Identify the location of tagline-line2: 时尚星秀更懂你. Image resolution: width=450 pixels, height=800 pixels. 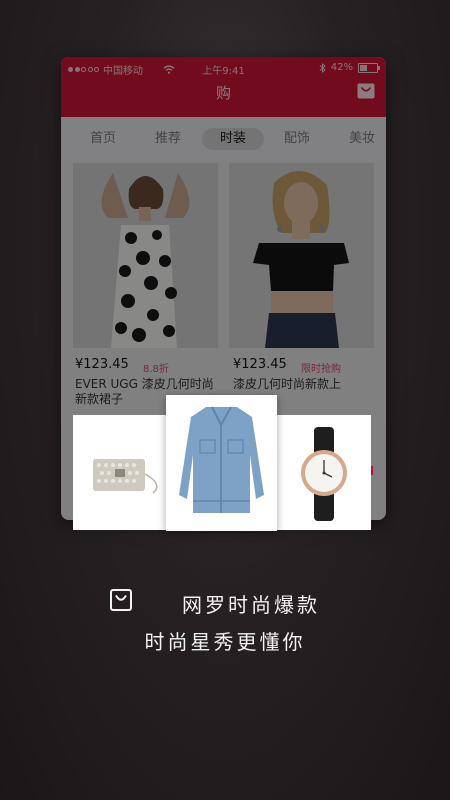
(225, 642).